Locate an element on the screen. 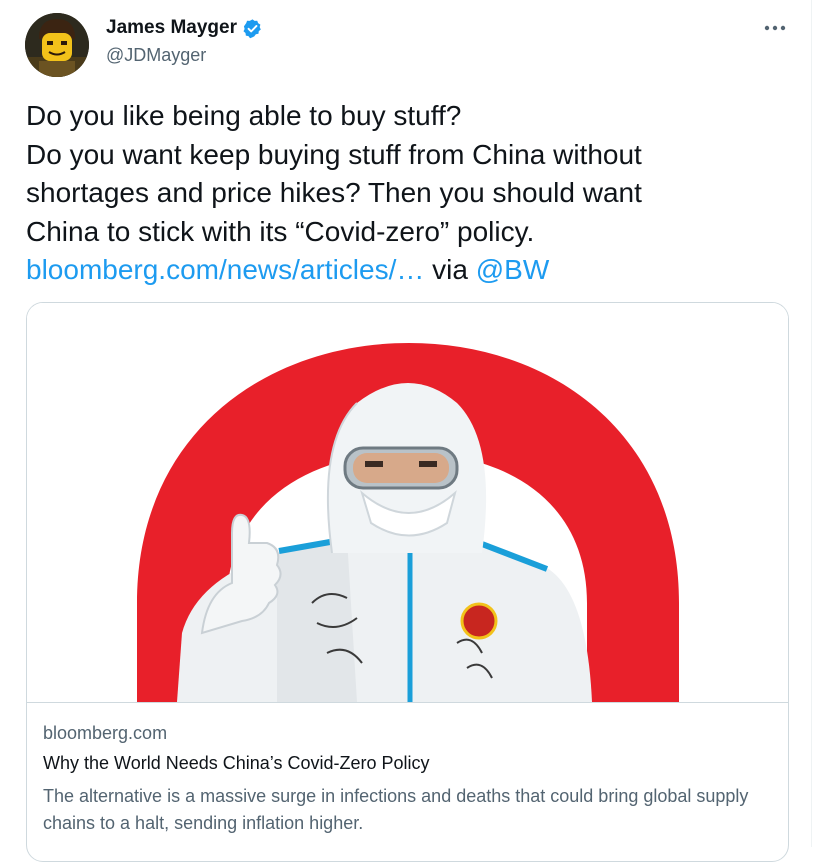 This screenshot has width=831, height=862. author-display-name: James Mayger is located at coordinates (171, 28).